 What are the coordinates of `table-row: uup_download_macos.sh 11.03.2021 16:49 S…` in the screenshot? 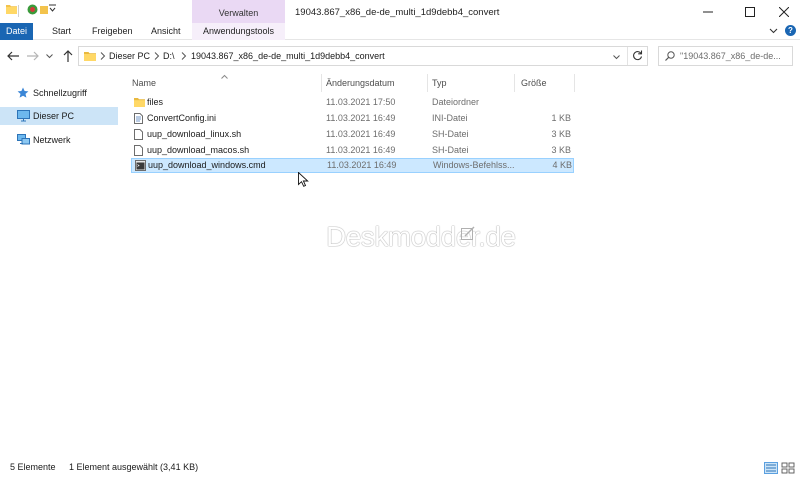 It's located at (352, 150).